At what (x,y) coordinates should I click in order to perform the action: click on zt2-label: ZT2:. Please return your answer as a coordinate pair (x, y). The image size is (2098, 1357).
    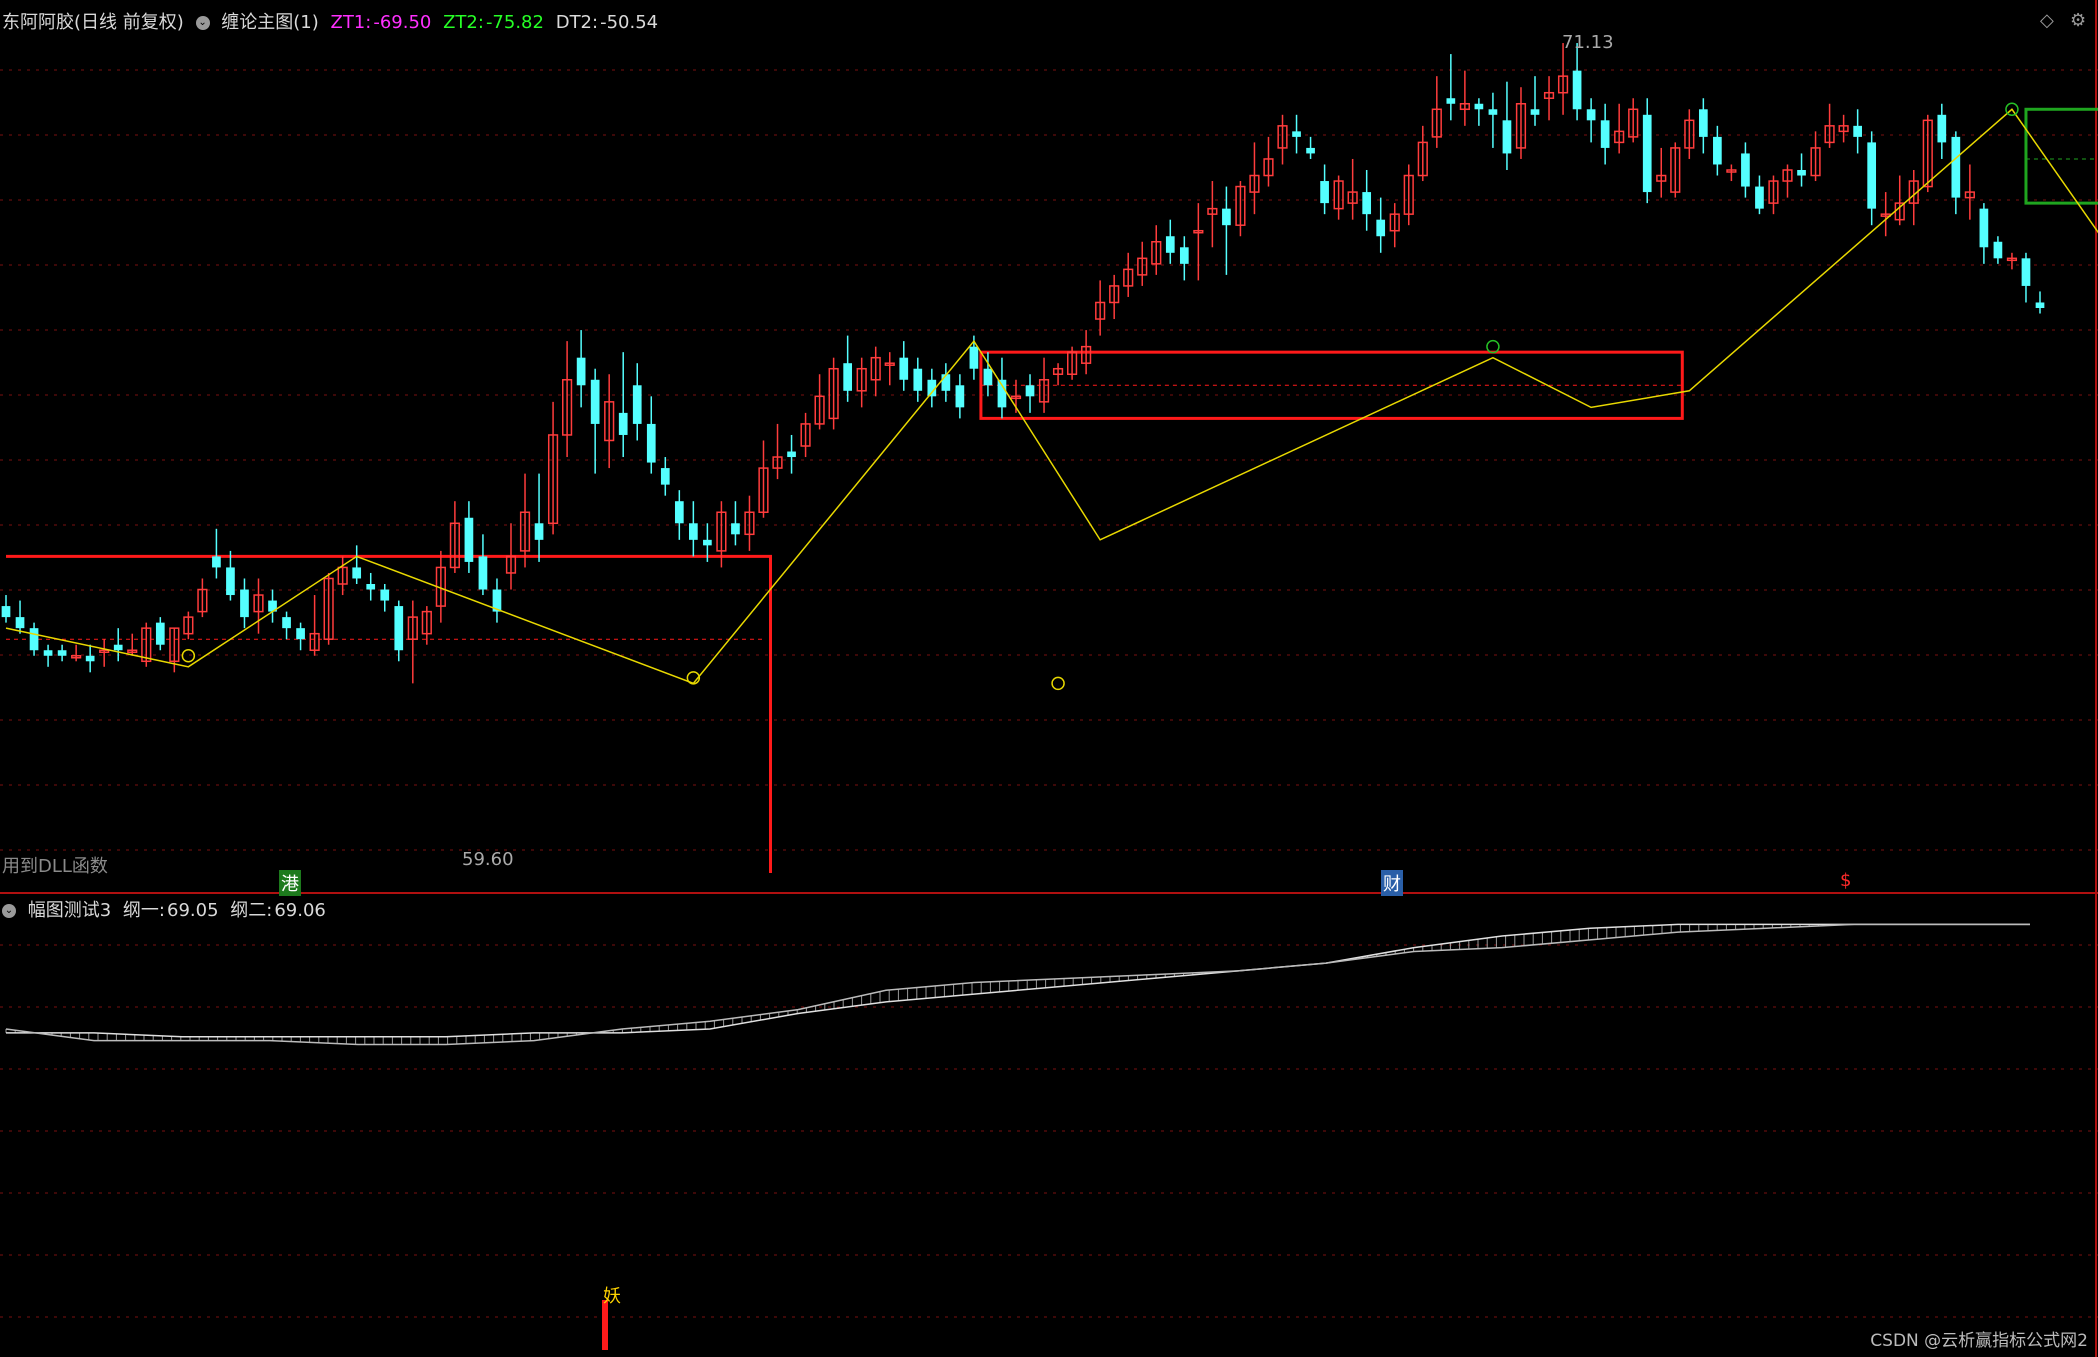
    Looking at the image, I should click on (463, 22).